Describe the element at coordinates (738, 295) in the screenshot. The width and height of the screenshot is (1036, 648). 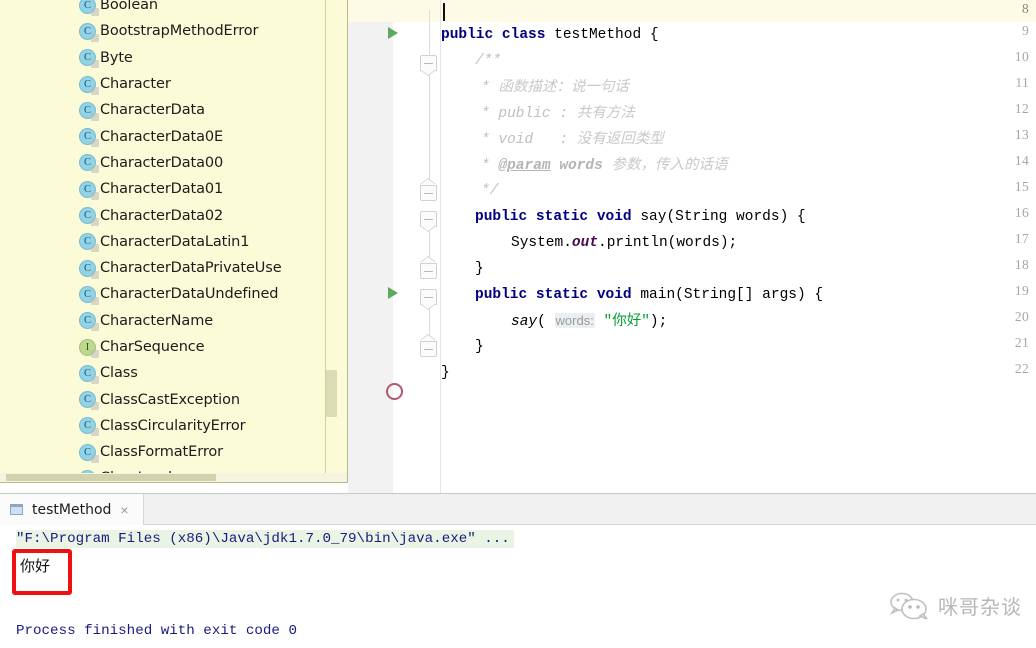
I see `code-line-19: public static void main(String[] args) {` at that location.